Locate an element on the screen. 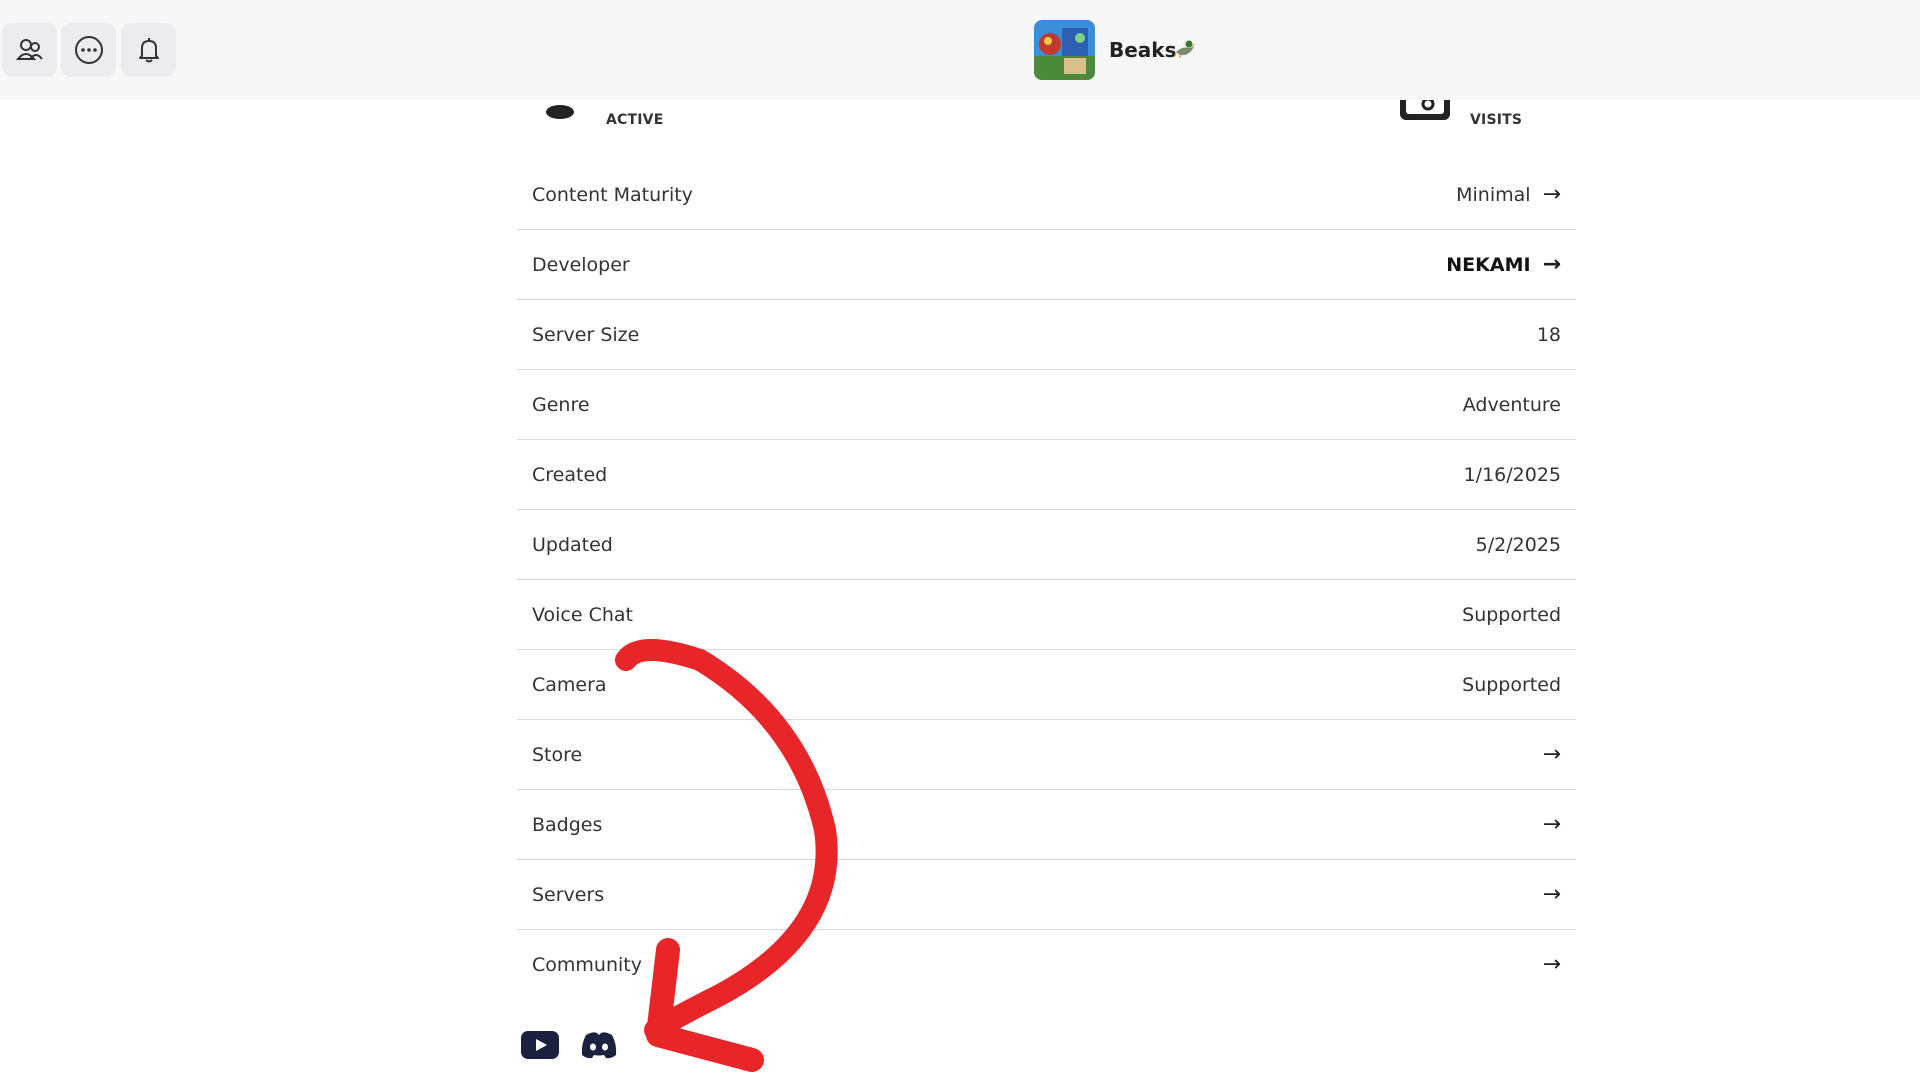 The height and width of the screenshot is (1080, 1920). game-thumbnail-image is located at coordinates (1064, 50).